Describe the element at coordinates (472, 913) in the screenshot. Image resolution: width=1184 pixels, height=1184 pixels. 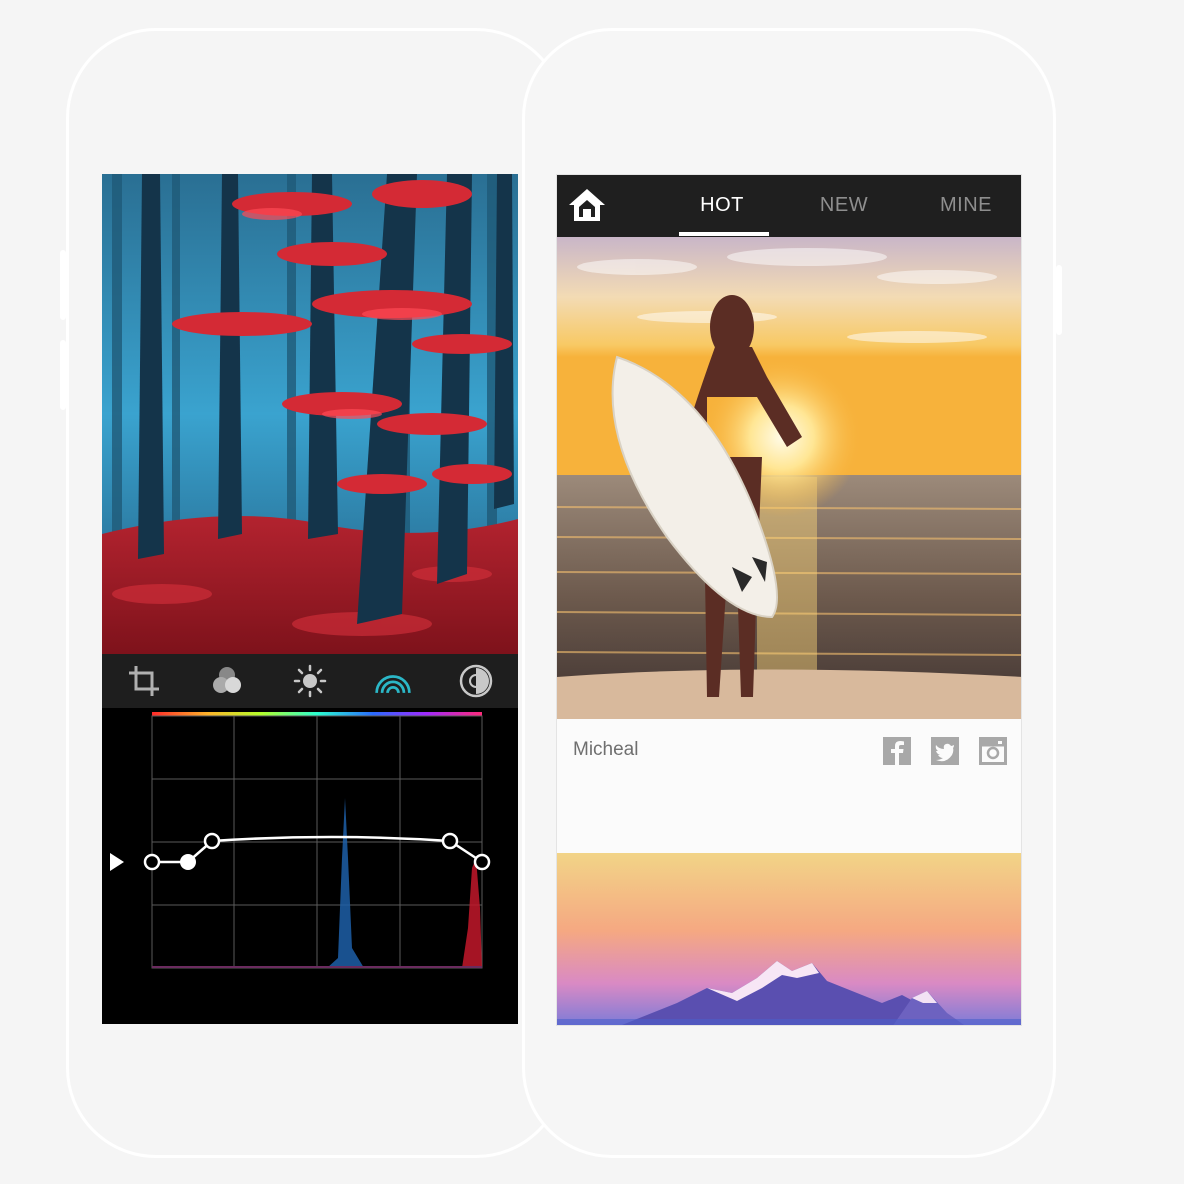
I see `histogram-red` at that location.